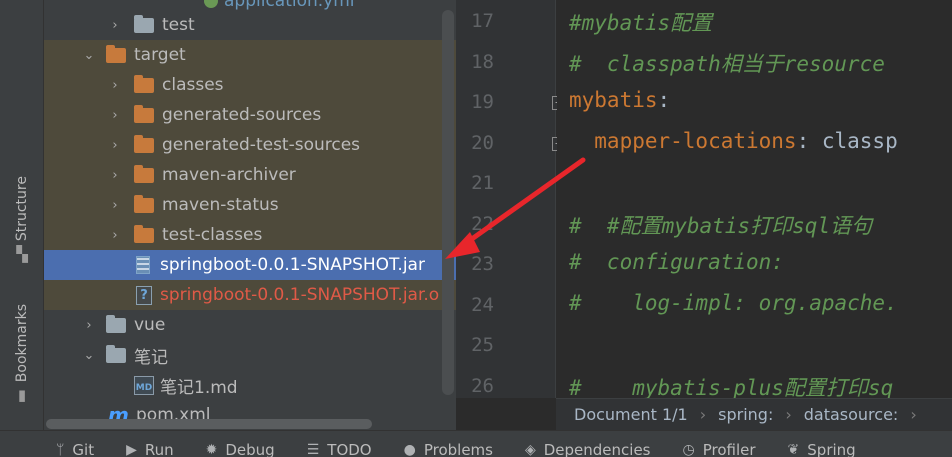 The height and width of the screenshot is (457, 952). I want to click on tree-row-generated-sources: › generated-sources, so click(250, 115).